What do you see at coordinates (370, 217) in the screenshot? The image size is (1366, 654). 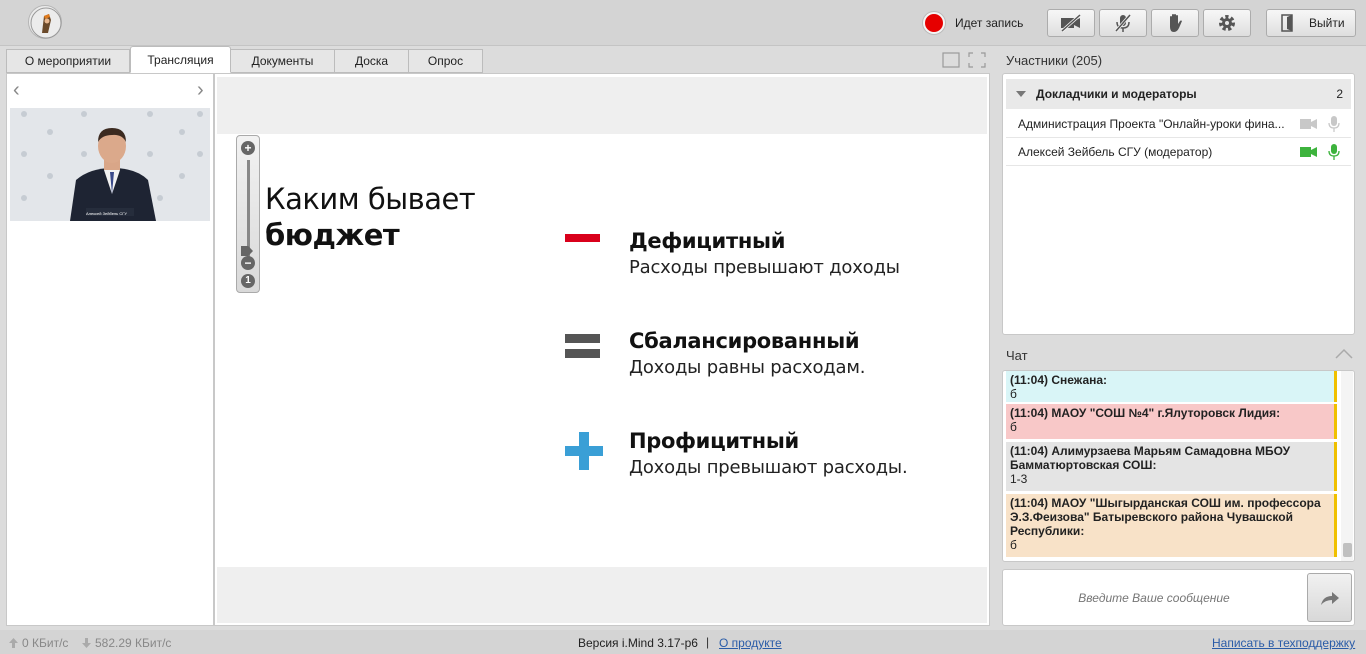 I see `slide-title: Каким бывает бюджет` at bounding box center [370, 217].